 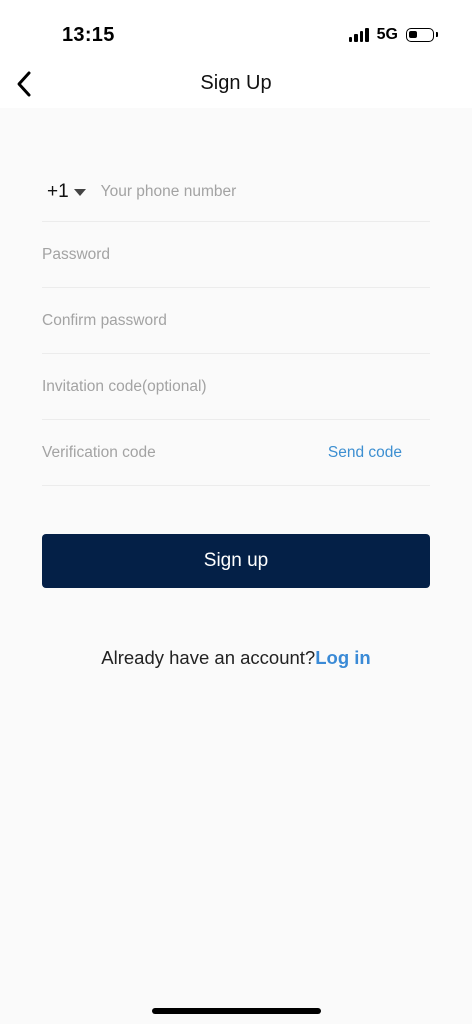 What do you see at coordinates (236, 1011) in the screenshot?
I see `home-indicator` at bounding box center [236, 1011].